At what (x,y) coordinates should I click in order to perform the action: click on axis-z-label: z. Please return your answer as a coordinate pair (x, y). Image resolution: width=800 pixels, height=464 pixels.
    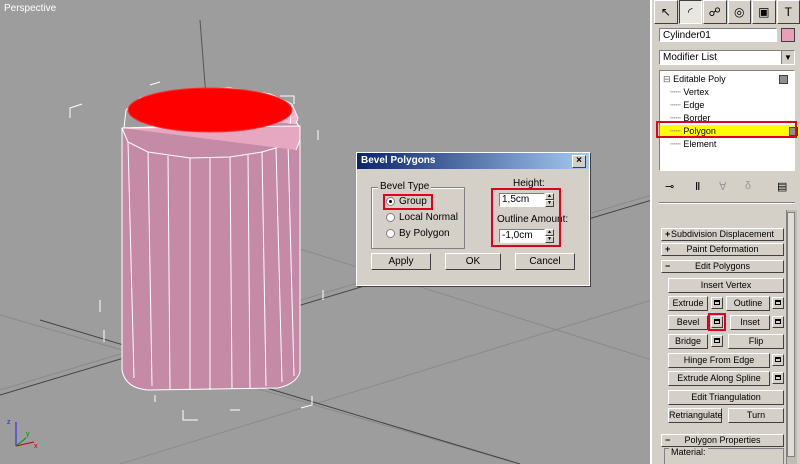
    Looking at the image, I should click on (9, 422).